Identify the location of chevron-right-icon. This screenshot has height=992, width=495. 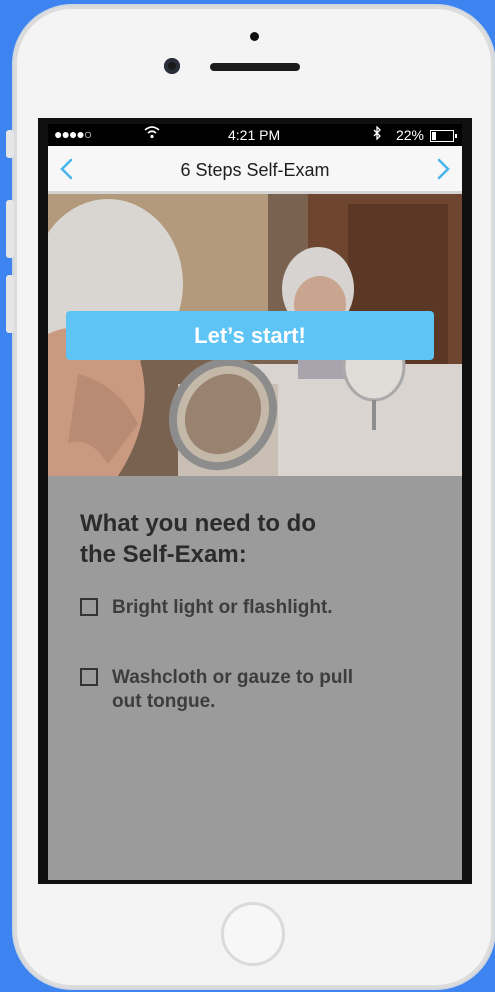
(443, 169).